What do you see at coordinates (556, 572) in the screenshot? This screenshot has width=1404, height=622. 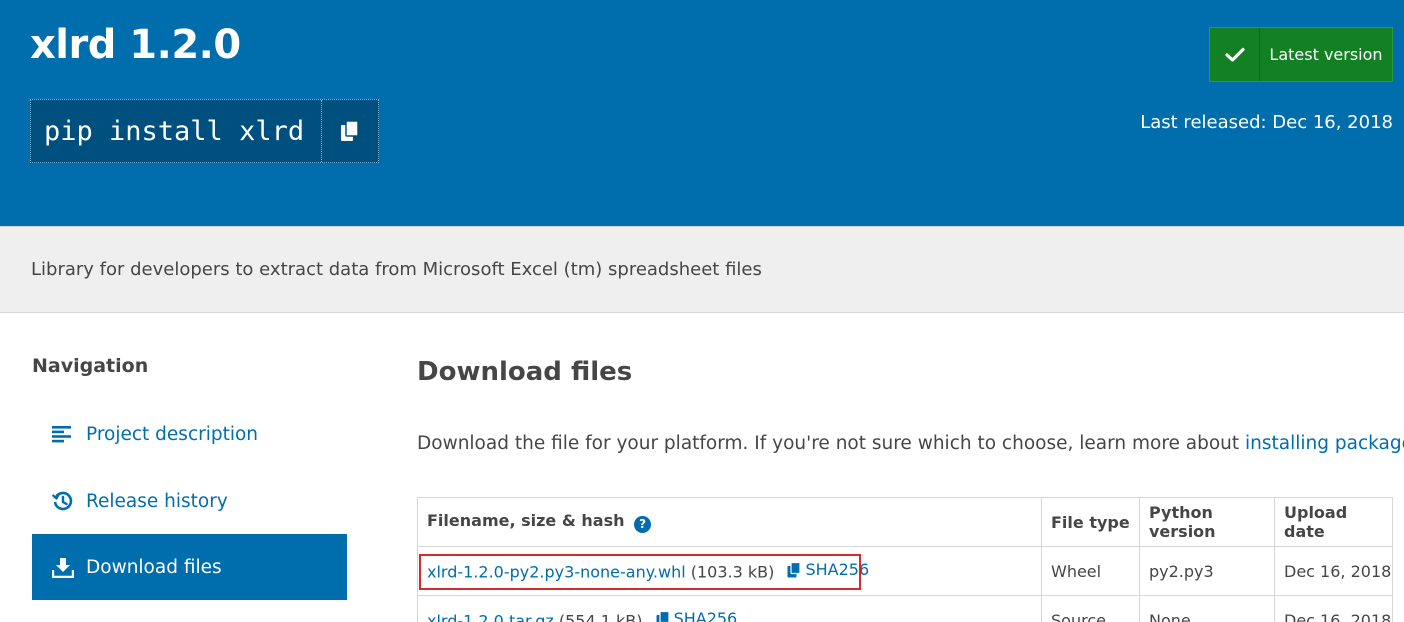 I see `file-download-link: xlrd-1.2.0-py2.py3-none-any.whl` at bounding box center [556, 572].